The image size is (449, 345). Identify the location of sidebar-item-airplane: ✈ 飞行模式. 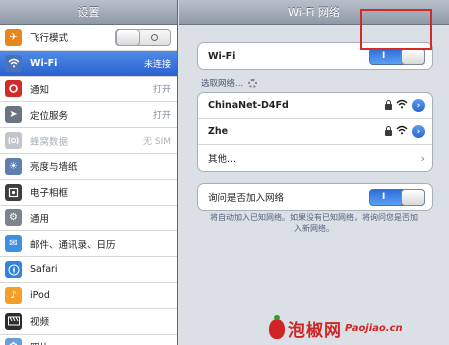
(88, 38).